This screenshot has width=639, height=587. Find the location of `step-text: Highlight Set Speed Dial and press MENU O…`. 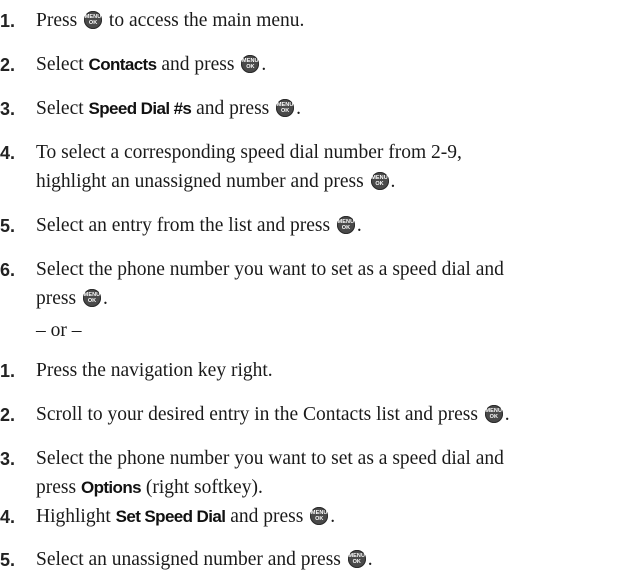

step-text: Highlight Set Speed Dial and press MENU O… is located at coordinates (186, 516).